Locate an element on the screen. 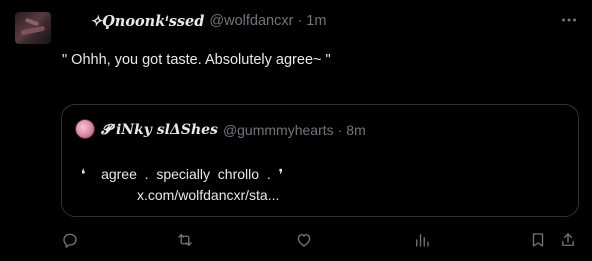  quoted-header: 𝓟 iNky slΔShes @gummmyhearts · 8m is located at coordinates (233, 130).